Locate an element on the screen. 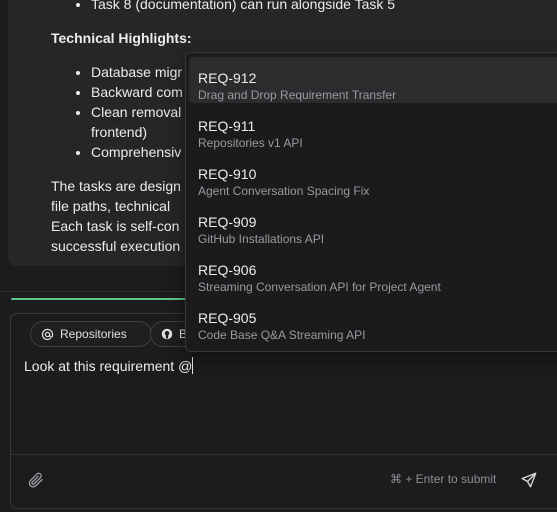 The height and width of the screenshot is (512, 557). requirement-title: Repositories v1 API is located at coordinates (250, 143).